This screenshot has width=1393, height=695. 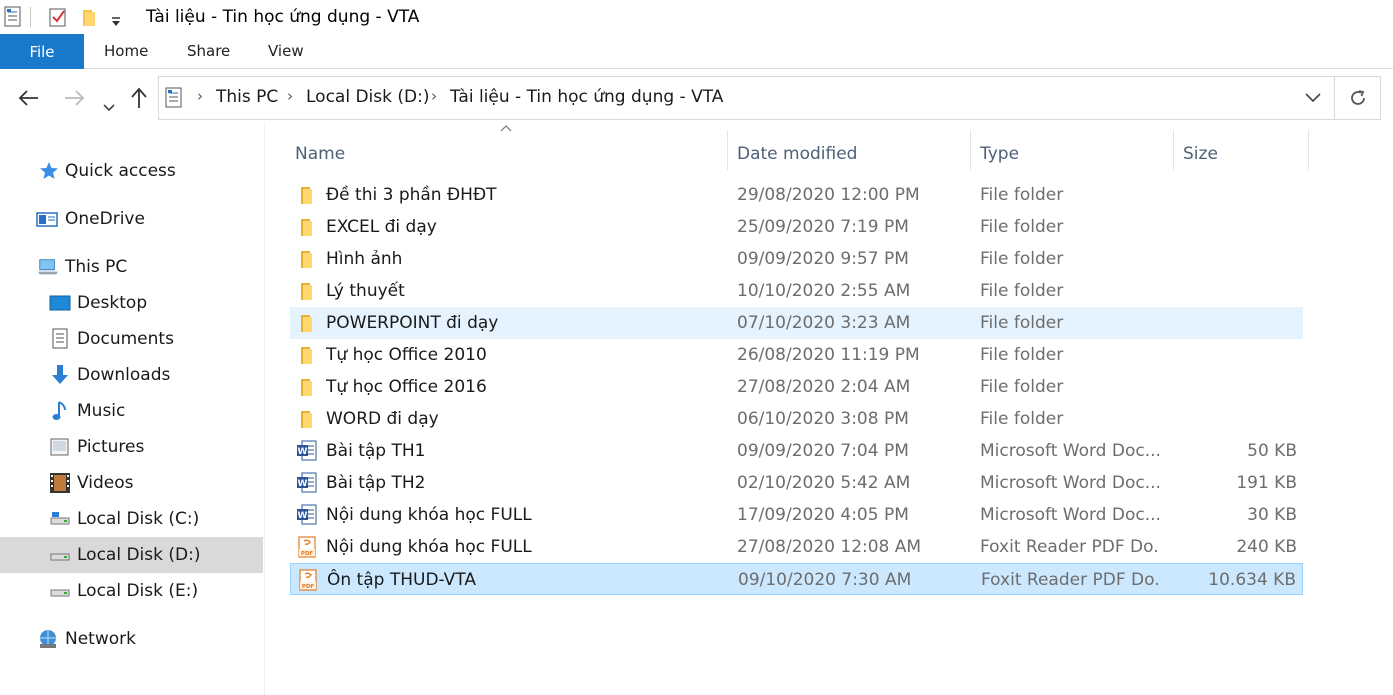 What do you see at coordinates (116, 21) in the screenshot?
I see `qat-dropdown-icon` at bounding box center [116, 21].